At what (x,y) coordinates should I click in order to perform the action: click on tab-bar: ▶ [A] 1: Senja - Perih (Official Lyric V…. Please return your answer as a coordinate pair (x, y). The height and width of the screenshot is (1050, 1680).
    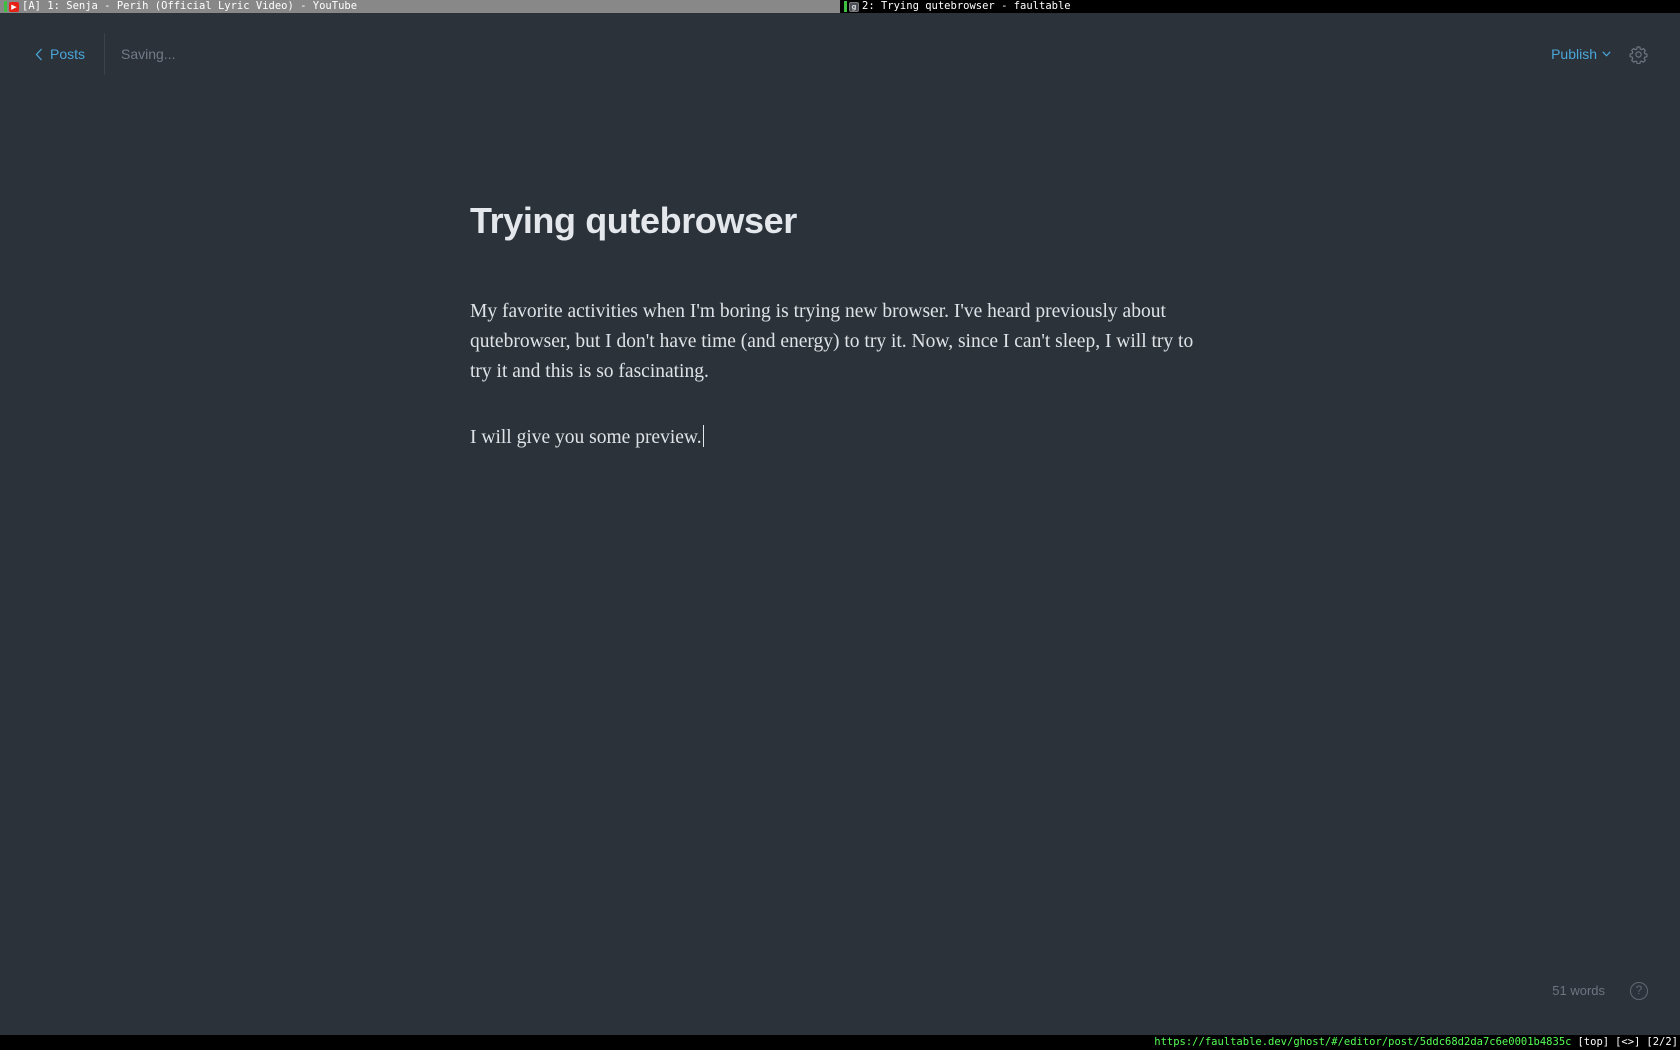
    Looking at the image, I should click on (840, 6).